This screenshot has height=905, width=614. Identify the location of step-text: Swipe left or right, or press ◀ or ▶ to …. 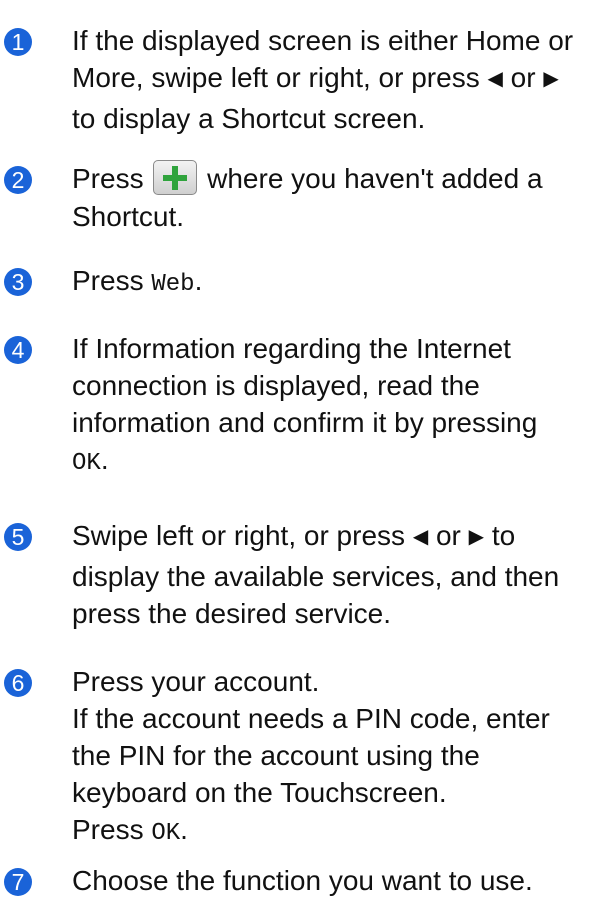
(316, 574).